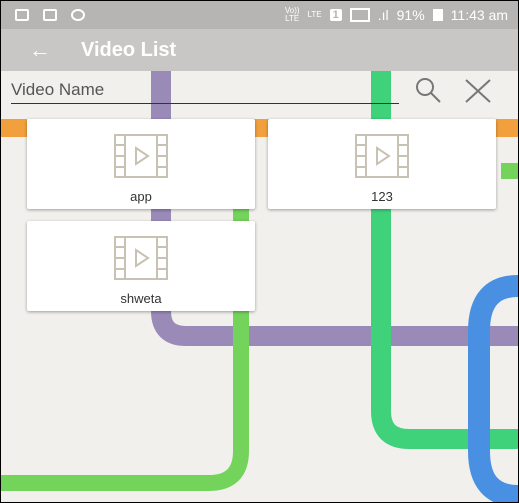  Describe the element at coordinates (383, 15) in the screenshot. I see `signal-bars-icon: .ıl` at that location.